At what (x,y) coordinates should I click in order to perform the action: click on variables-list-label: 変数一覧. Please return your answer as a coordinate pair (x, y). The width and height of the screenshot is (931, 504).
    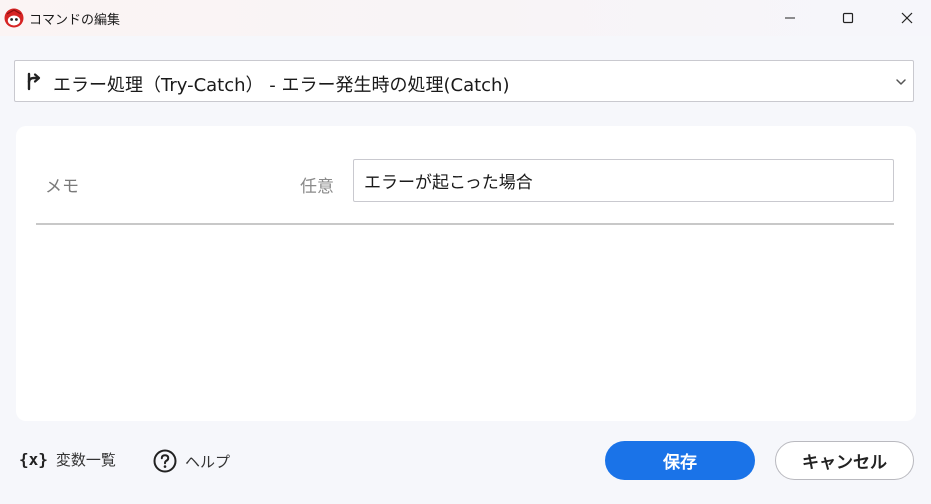
    Looking at the image, I should click on (85, 460).